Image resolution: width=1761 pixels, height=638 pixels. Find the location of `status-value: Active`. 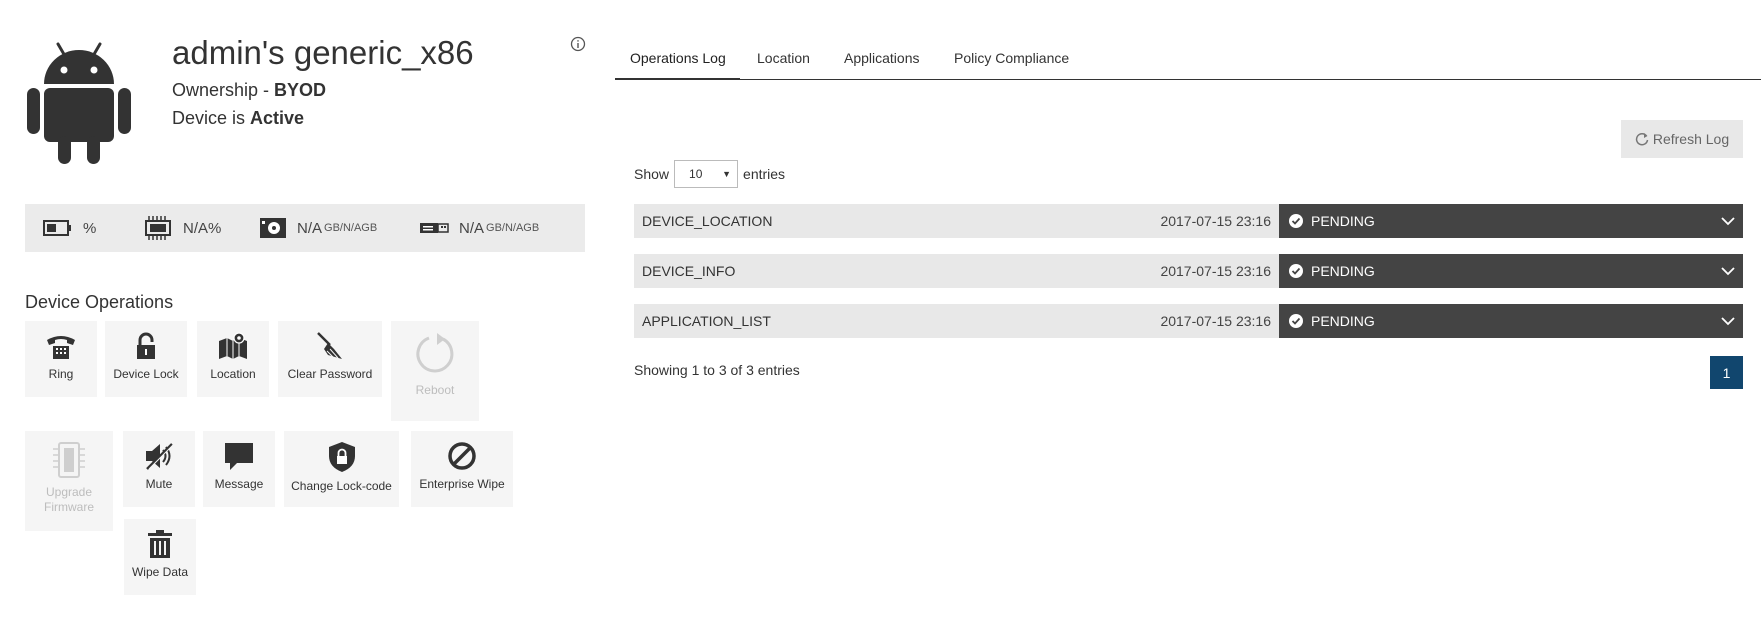

status-value: Active is located at coordinates (277, 118).